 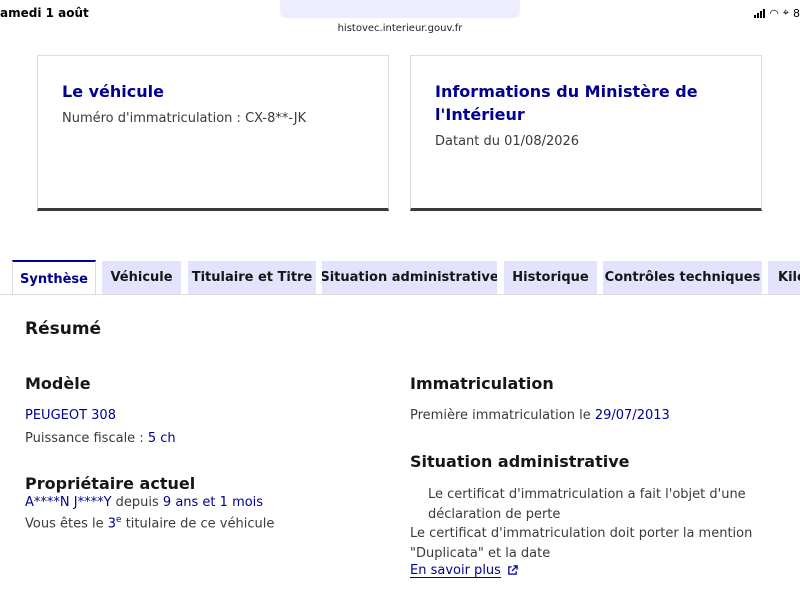 I want to click on summary-title: Résumé, so click(x=63, y=329).